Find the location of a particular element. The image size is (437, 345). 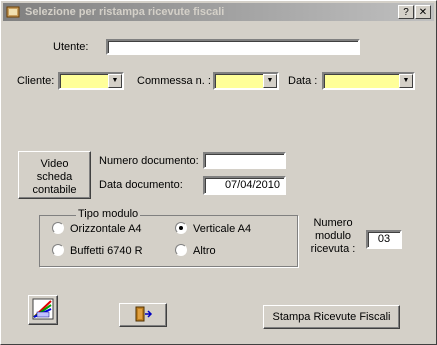

numero-modulo-field: 03 is located at coordinates (384, 239).